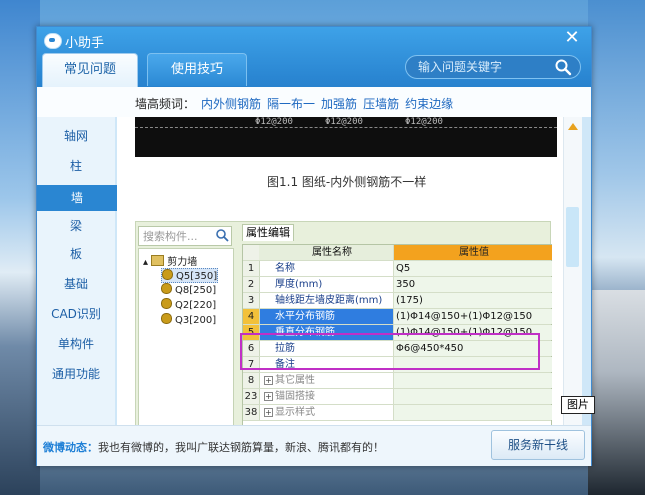  What do you see at coordinates (186, 338) in the screenshot?
I see `component-tree: ▴ 剪力墙 Q5[350] Q8[250] Q2[220] Q3[200]` at bounding box center [186, 338].